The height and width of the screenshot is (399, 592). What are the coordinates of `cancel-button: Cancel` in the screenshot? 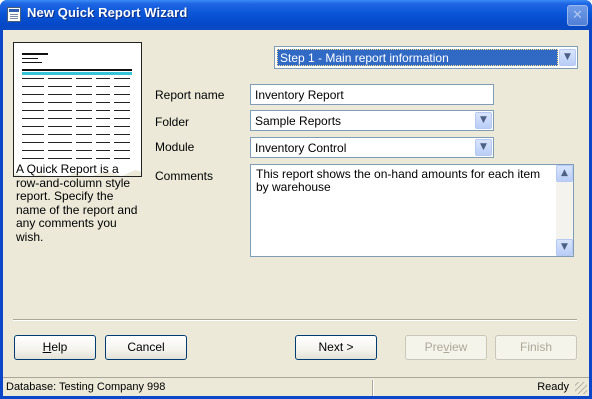 It's located at (146, 347).